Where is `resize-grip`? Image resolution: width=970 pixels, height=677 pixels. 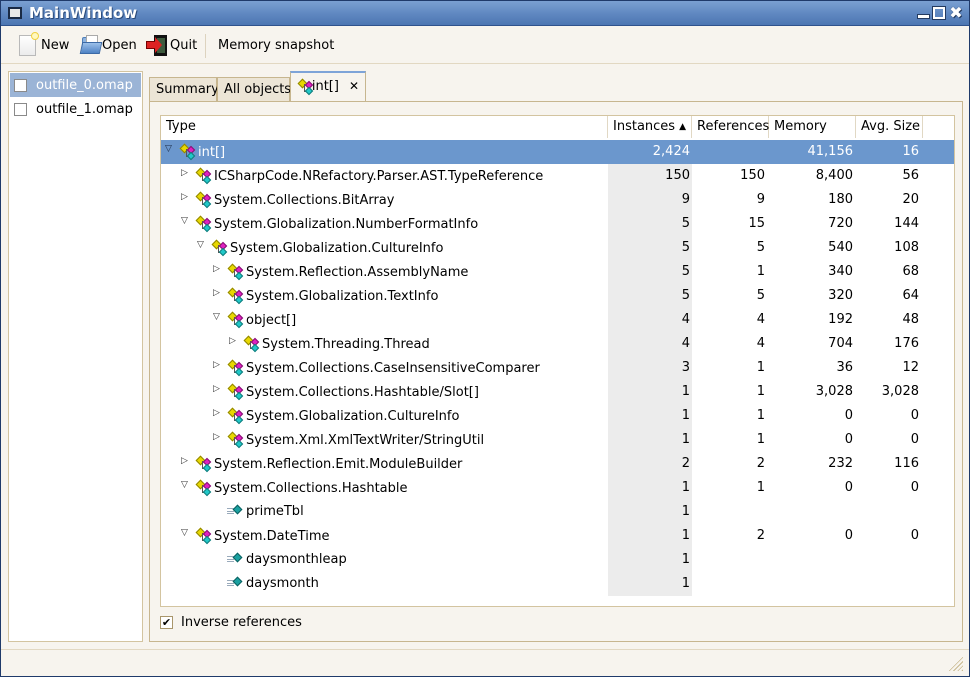
resize-grip is located at coordinates (955, 663).